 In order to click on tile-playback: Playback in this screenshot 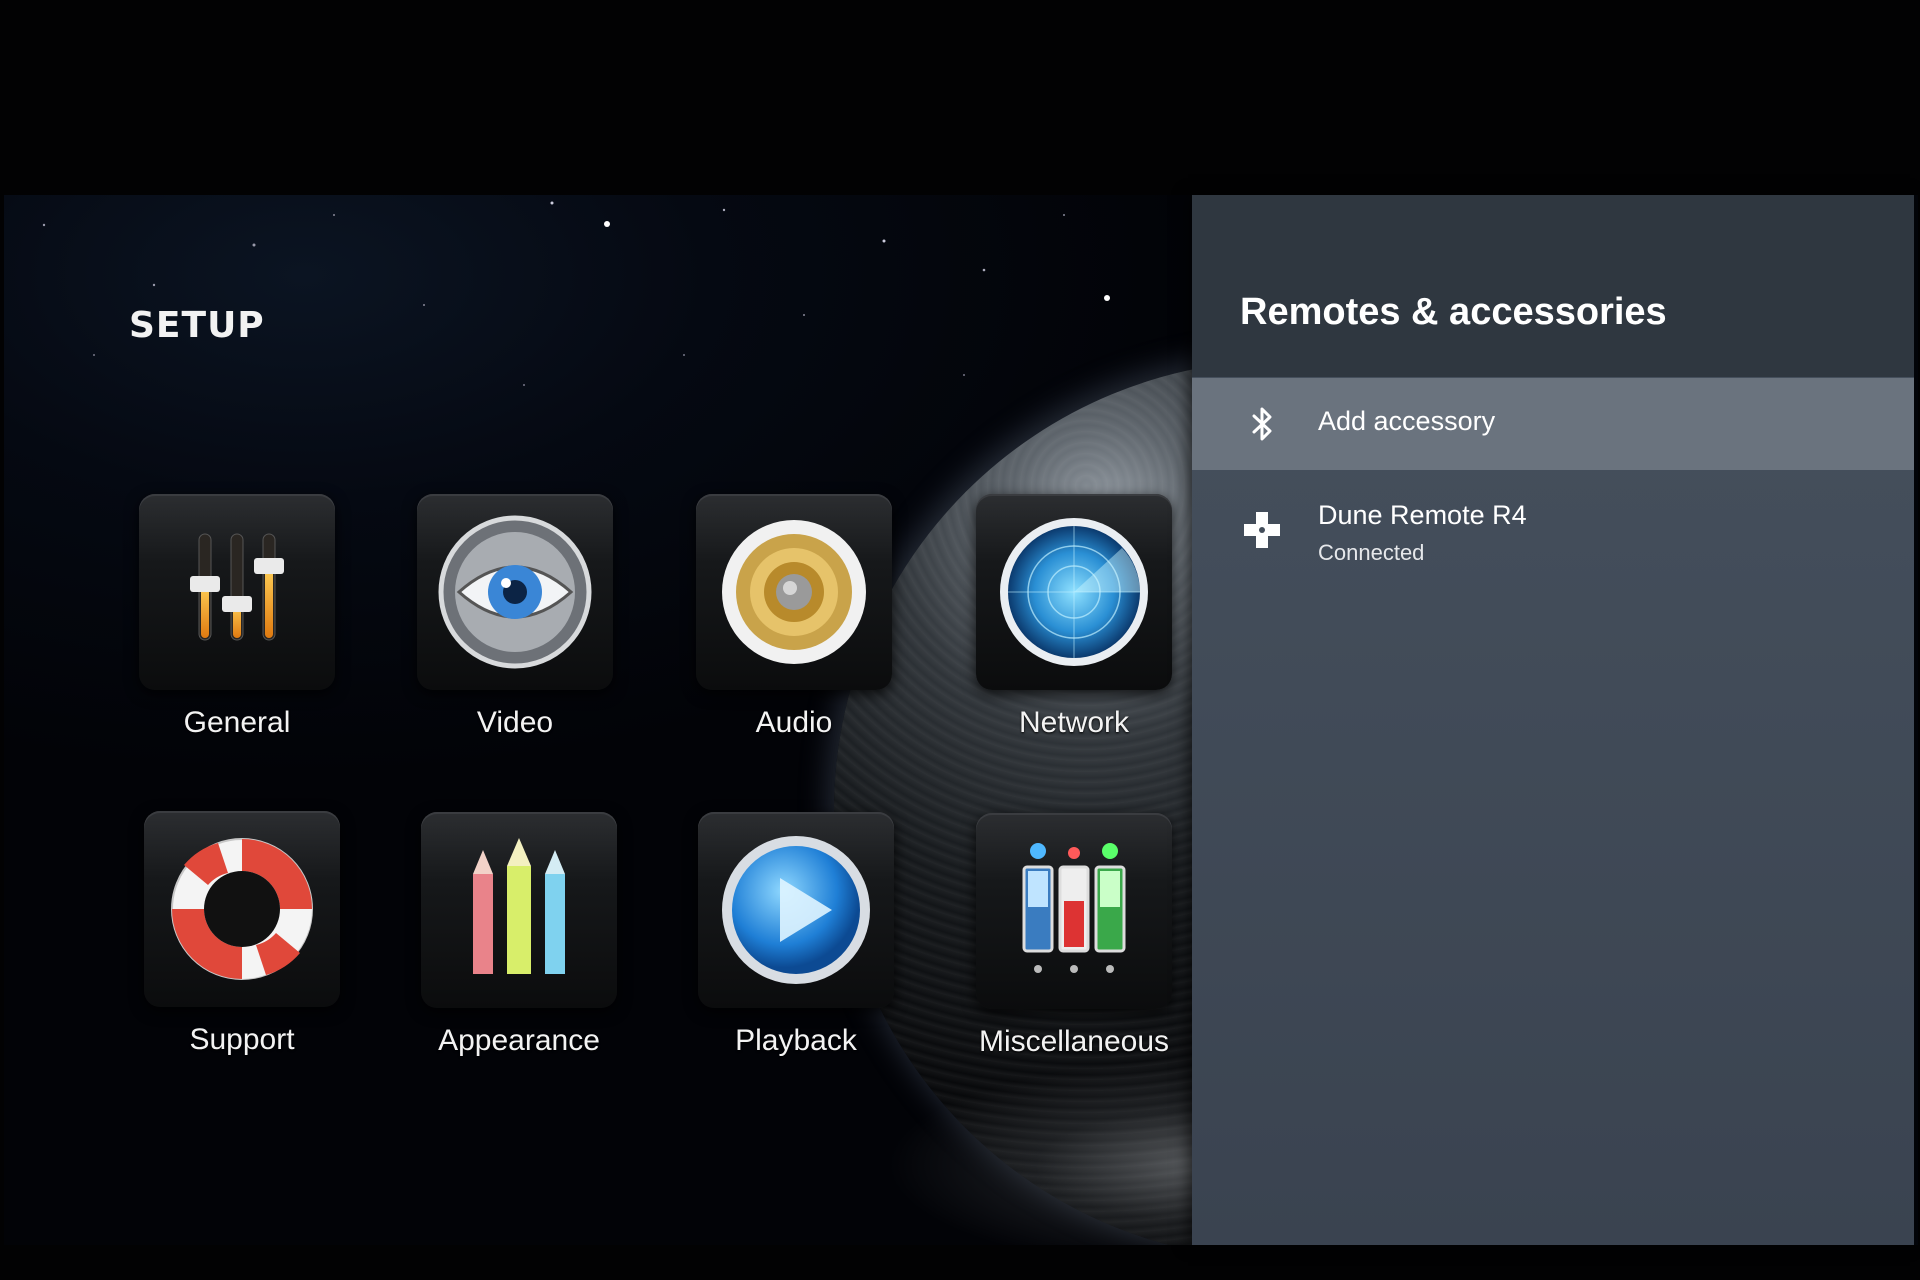, I will do `click(796, 935)`.